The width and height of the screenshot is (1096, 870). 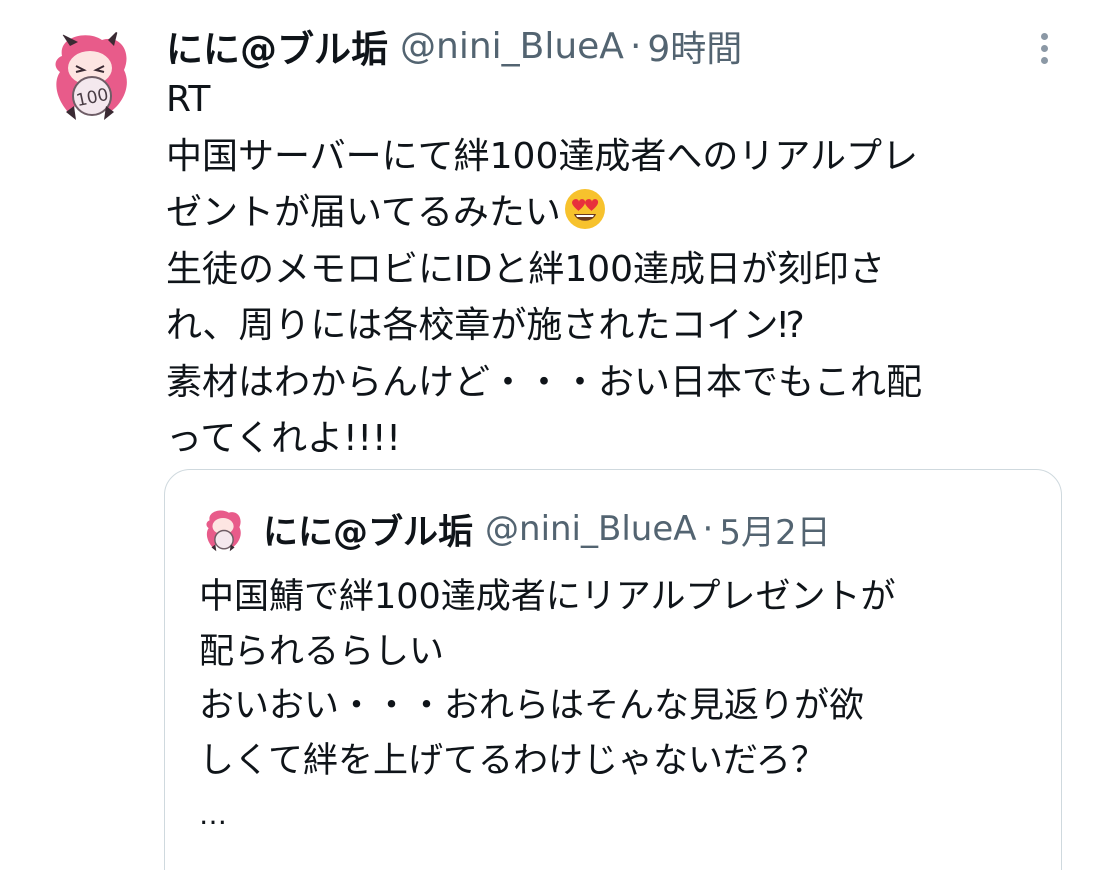 I want to click on tweet-text-line: RT, so click(x=188, y=99).